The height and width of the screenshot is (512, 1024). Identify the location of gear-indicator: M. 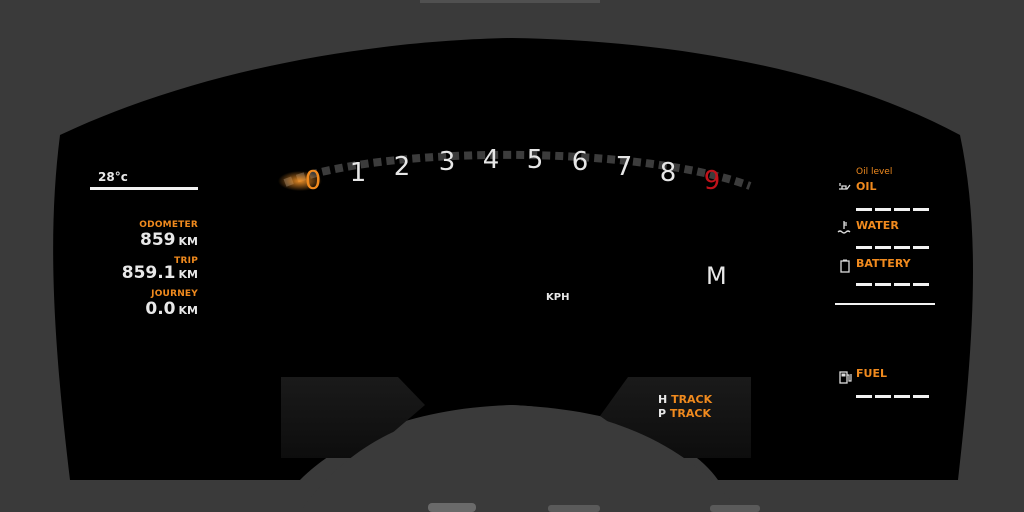
(716, 276).